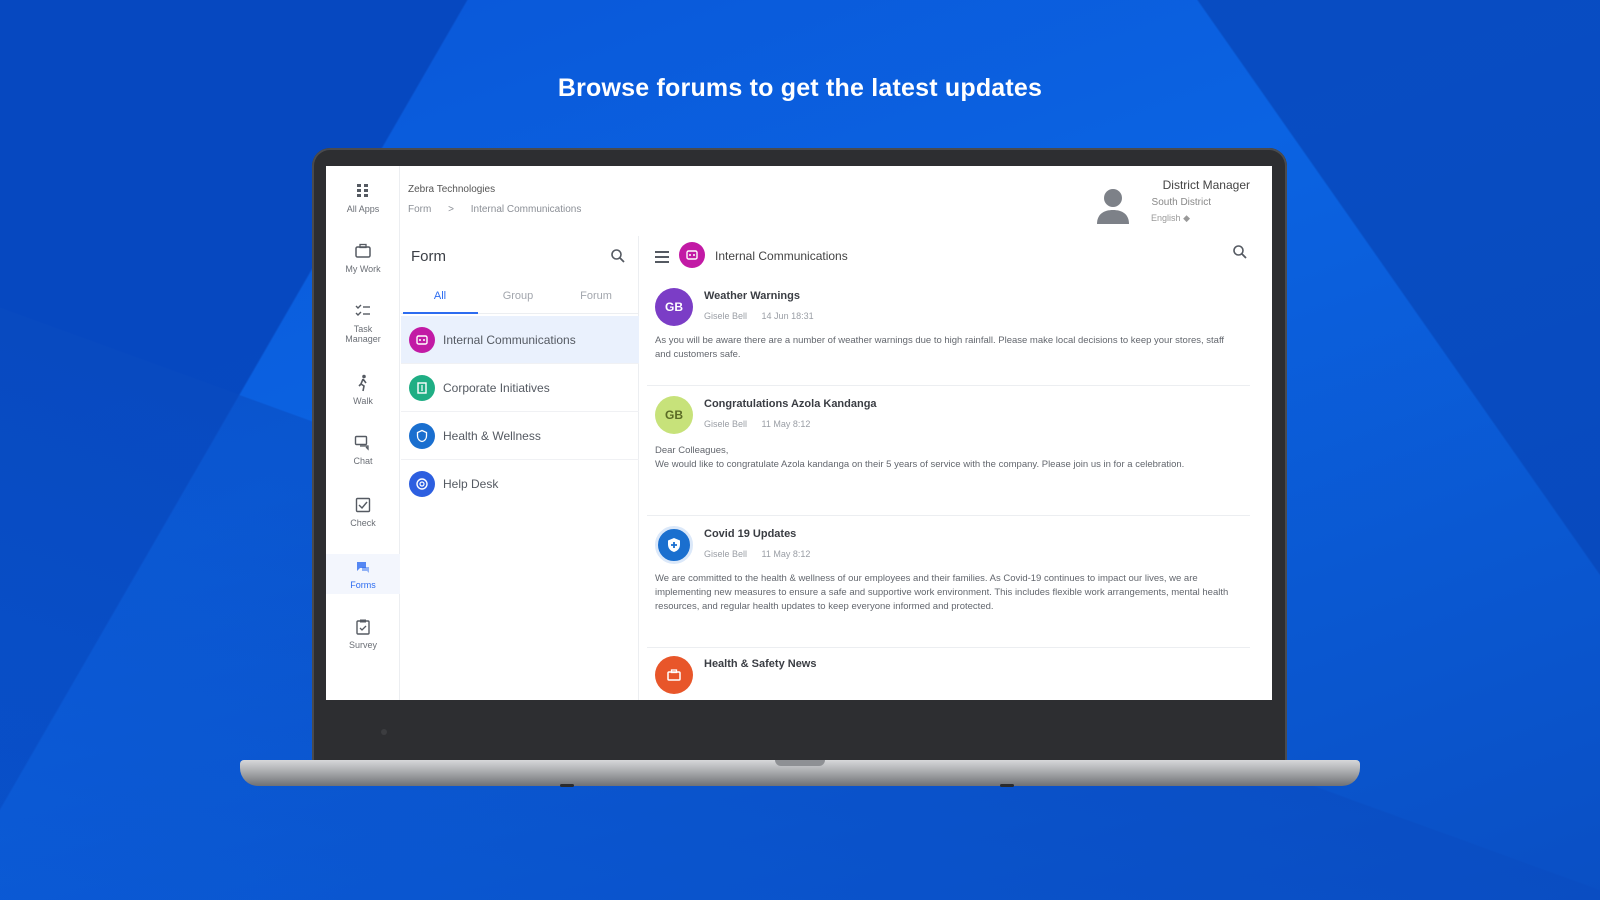  What do you see at coordinates (363, 334) in the screenshot?
I see `rail-label: Task Manager` at bounding box center [363, 334].